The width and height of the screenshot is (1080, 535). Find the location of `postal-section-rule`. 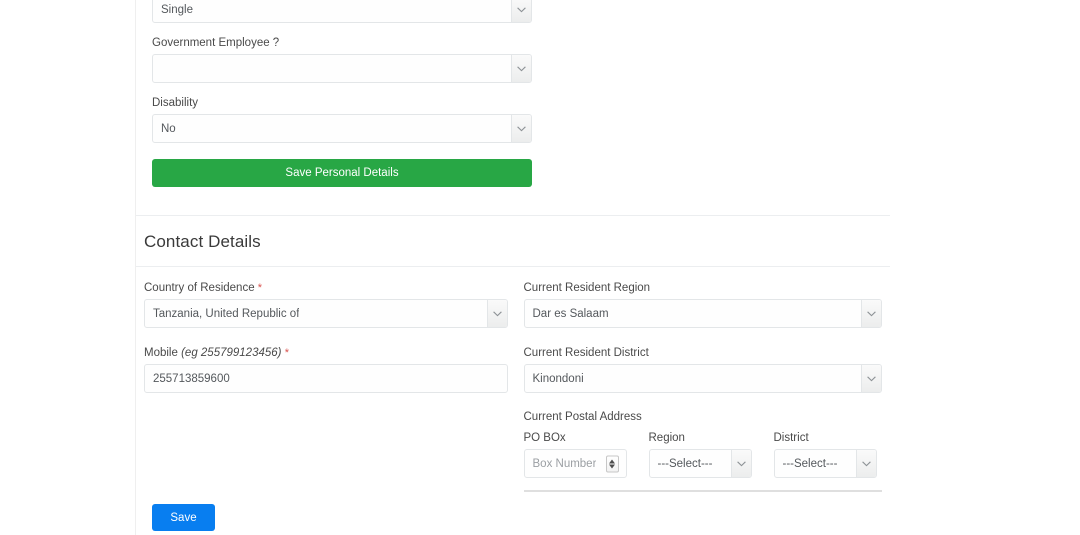

postal-section-rule is located at coordinates (702, 491).